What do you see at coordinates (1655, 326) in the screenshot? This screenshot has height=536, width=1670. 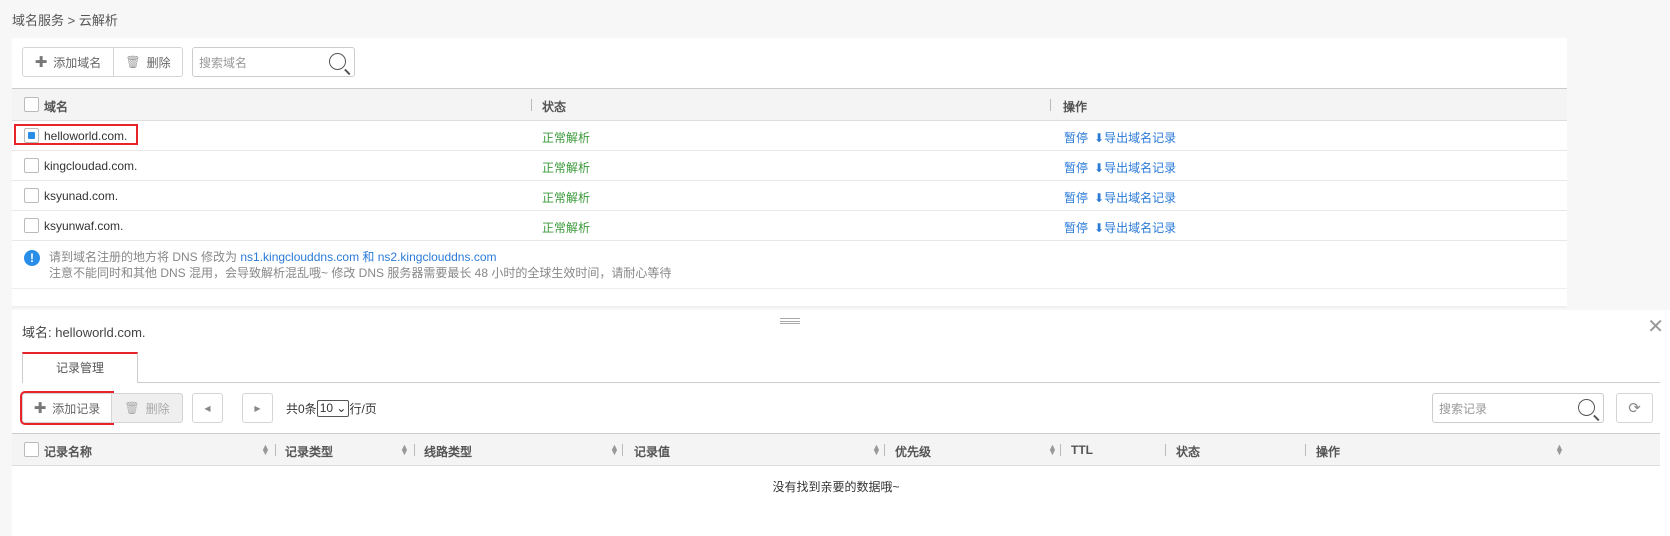 I see `close-icon: ✕` at bounding box center [1655, 326].